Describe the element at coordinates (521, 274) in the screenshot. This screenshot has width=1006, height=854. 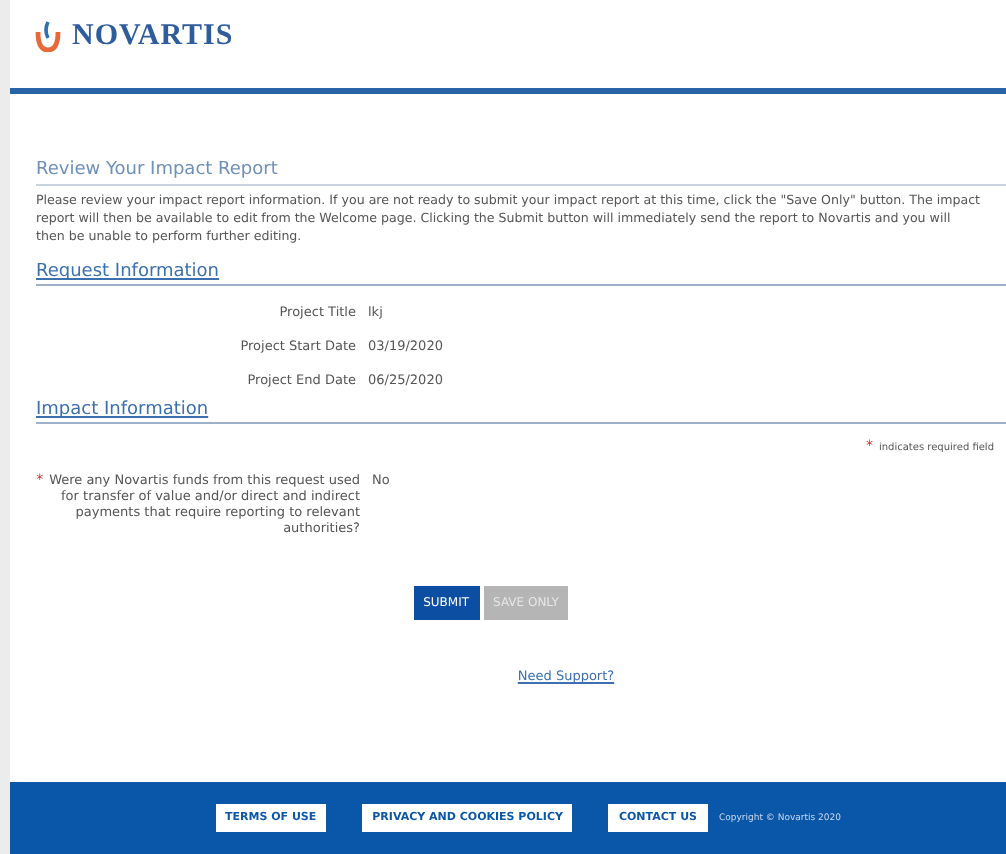
I see `section-title: Request Information` at that location.